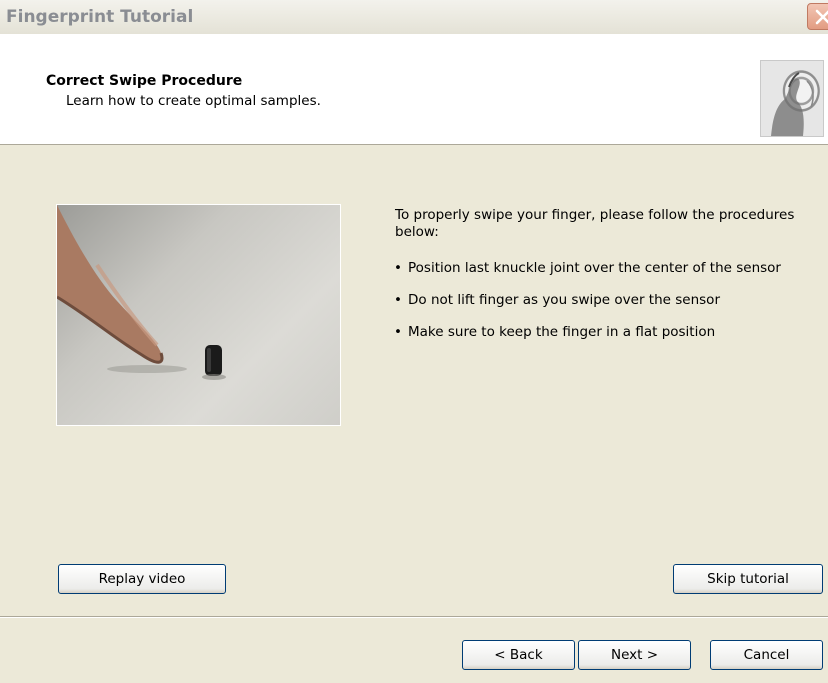  What do you see at coordinates (141, 292) in the screenshot?
I see `finger-on-sensor-video` at bounding box center [141, 292].